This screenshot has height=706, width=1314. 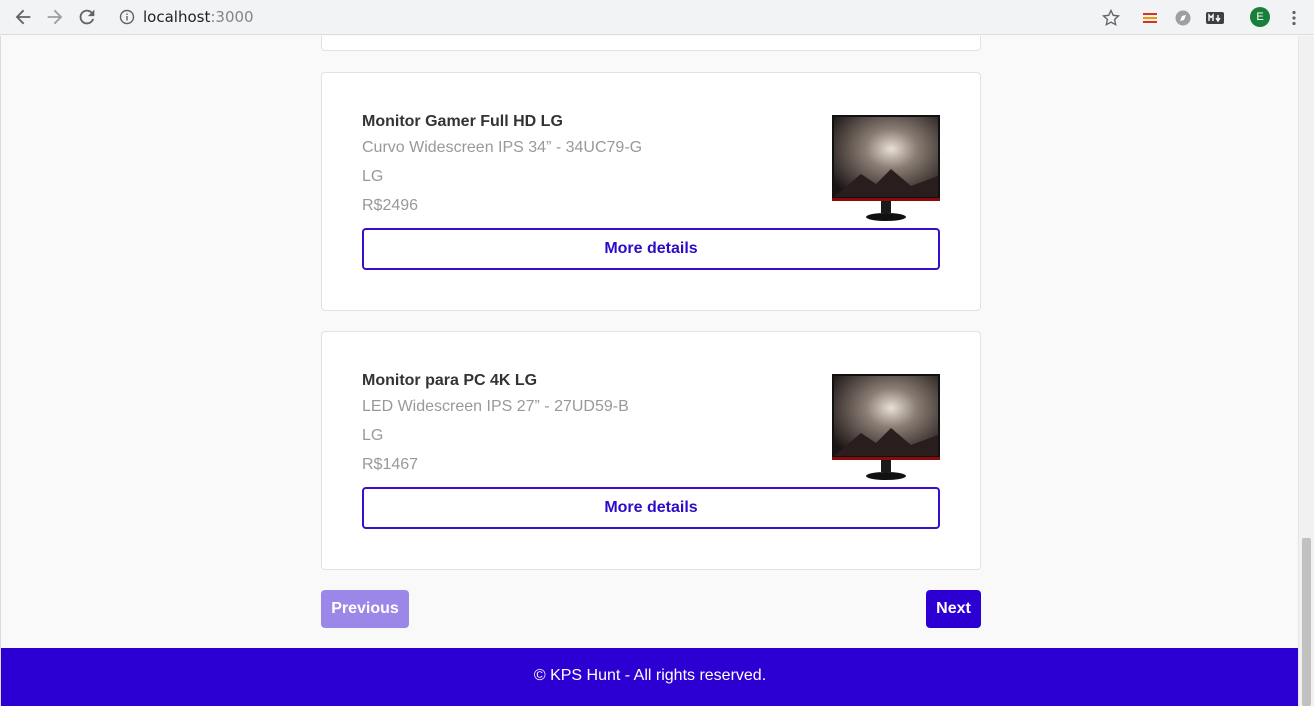 I want to click on product-description: Curvo Widescreen IPS 34” - 34UC79-G, so click(x=502, y=147).